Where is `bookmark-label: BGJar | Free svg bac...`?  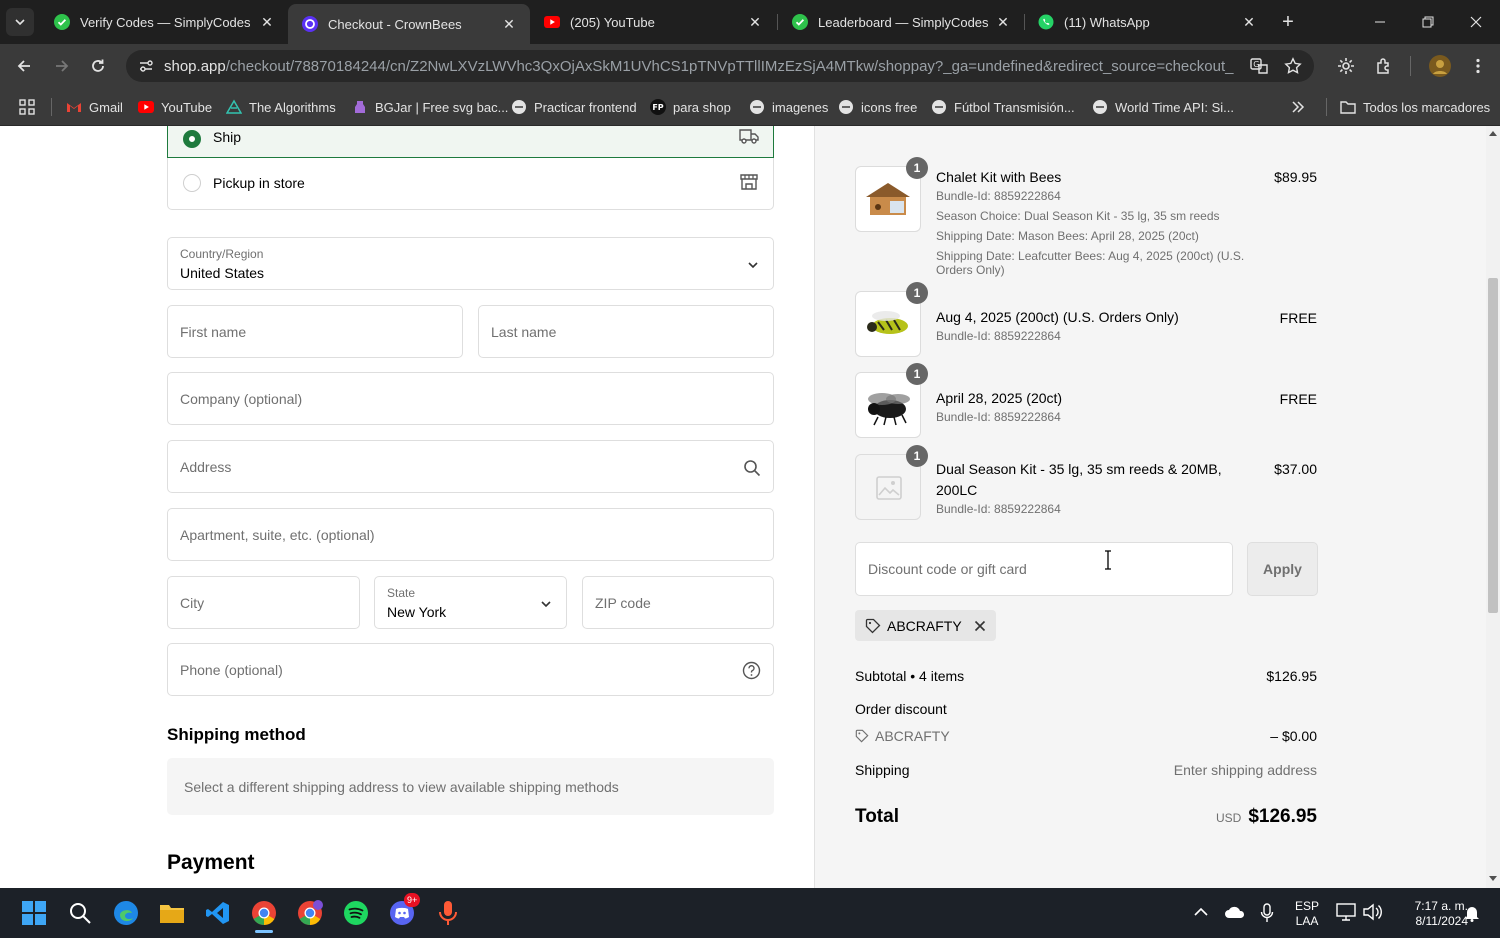 bookmark-label: BGJar | Free svg bac... is located at coordinates (442, 107).